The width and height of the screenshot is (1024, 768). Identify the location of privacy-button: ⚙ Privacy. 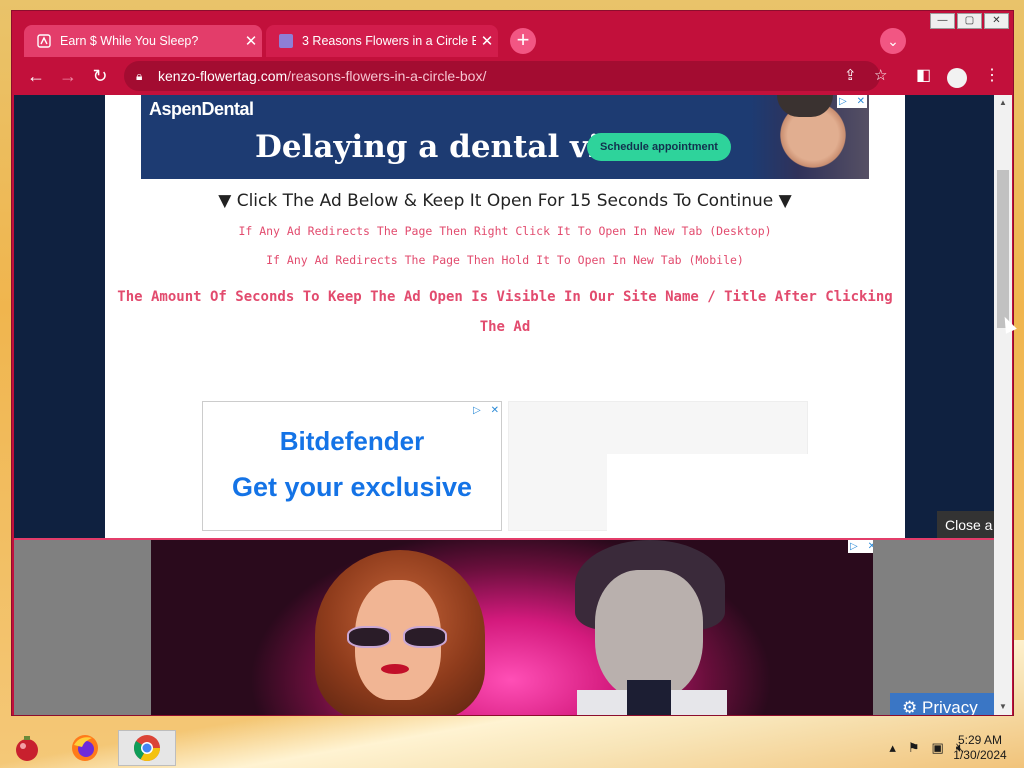
(942, 704).